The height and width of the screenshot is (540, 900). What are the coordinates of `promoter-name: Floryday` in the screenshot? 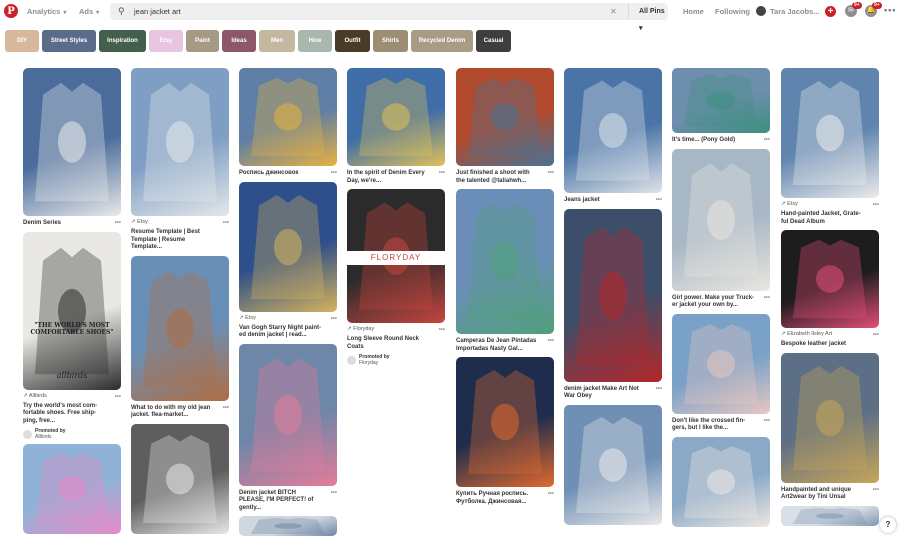 It's located at (368, 363).